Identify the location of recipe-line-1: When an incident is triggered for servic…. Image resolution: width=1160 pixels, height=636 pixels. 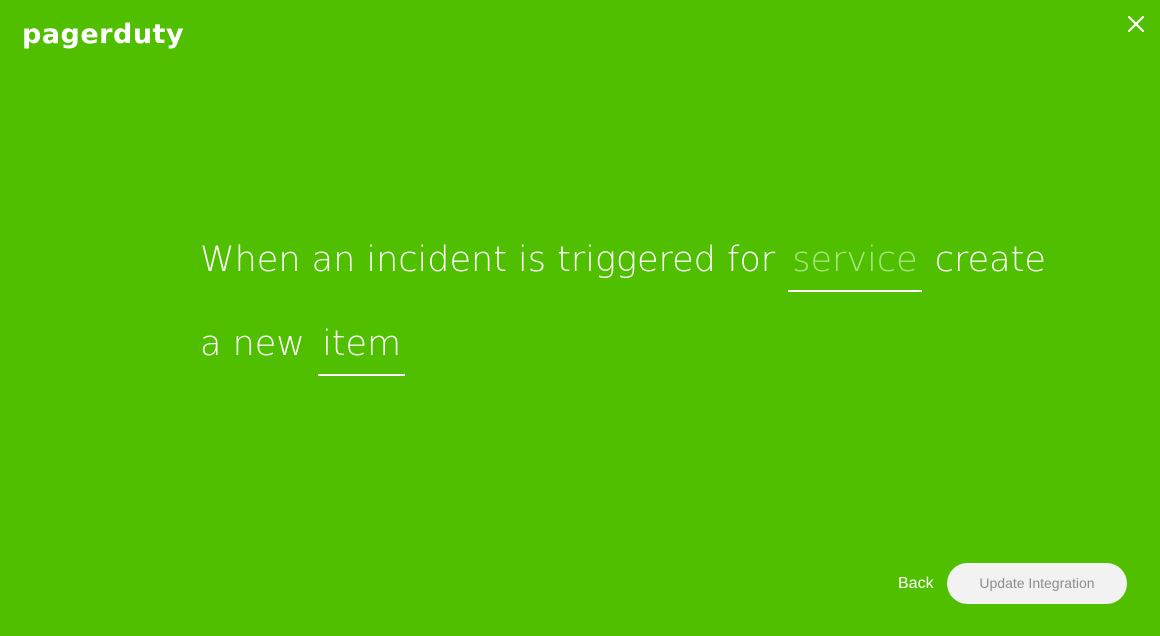
(623, 260).